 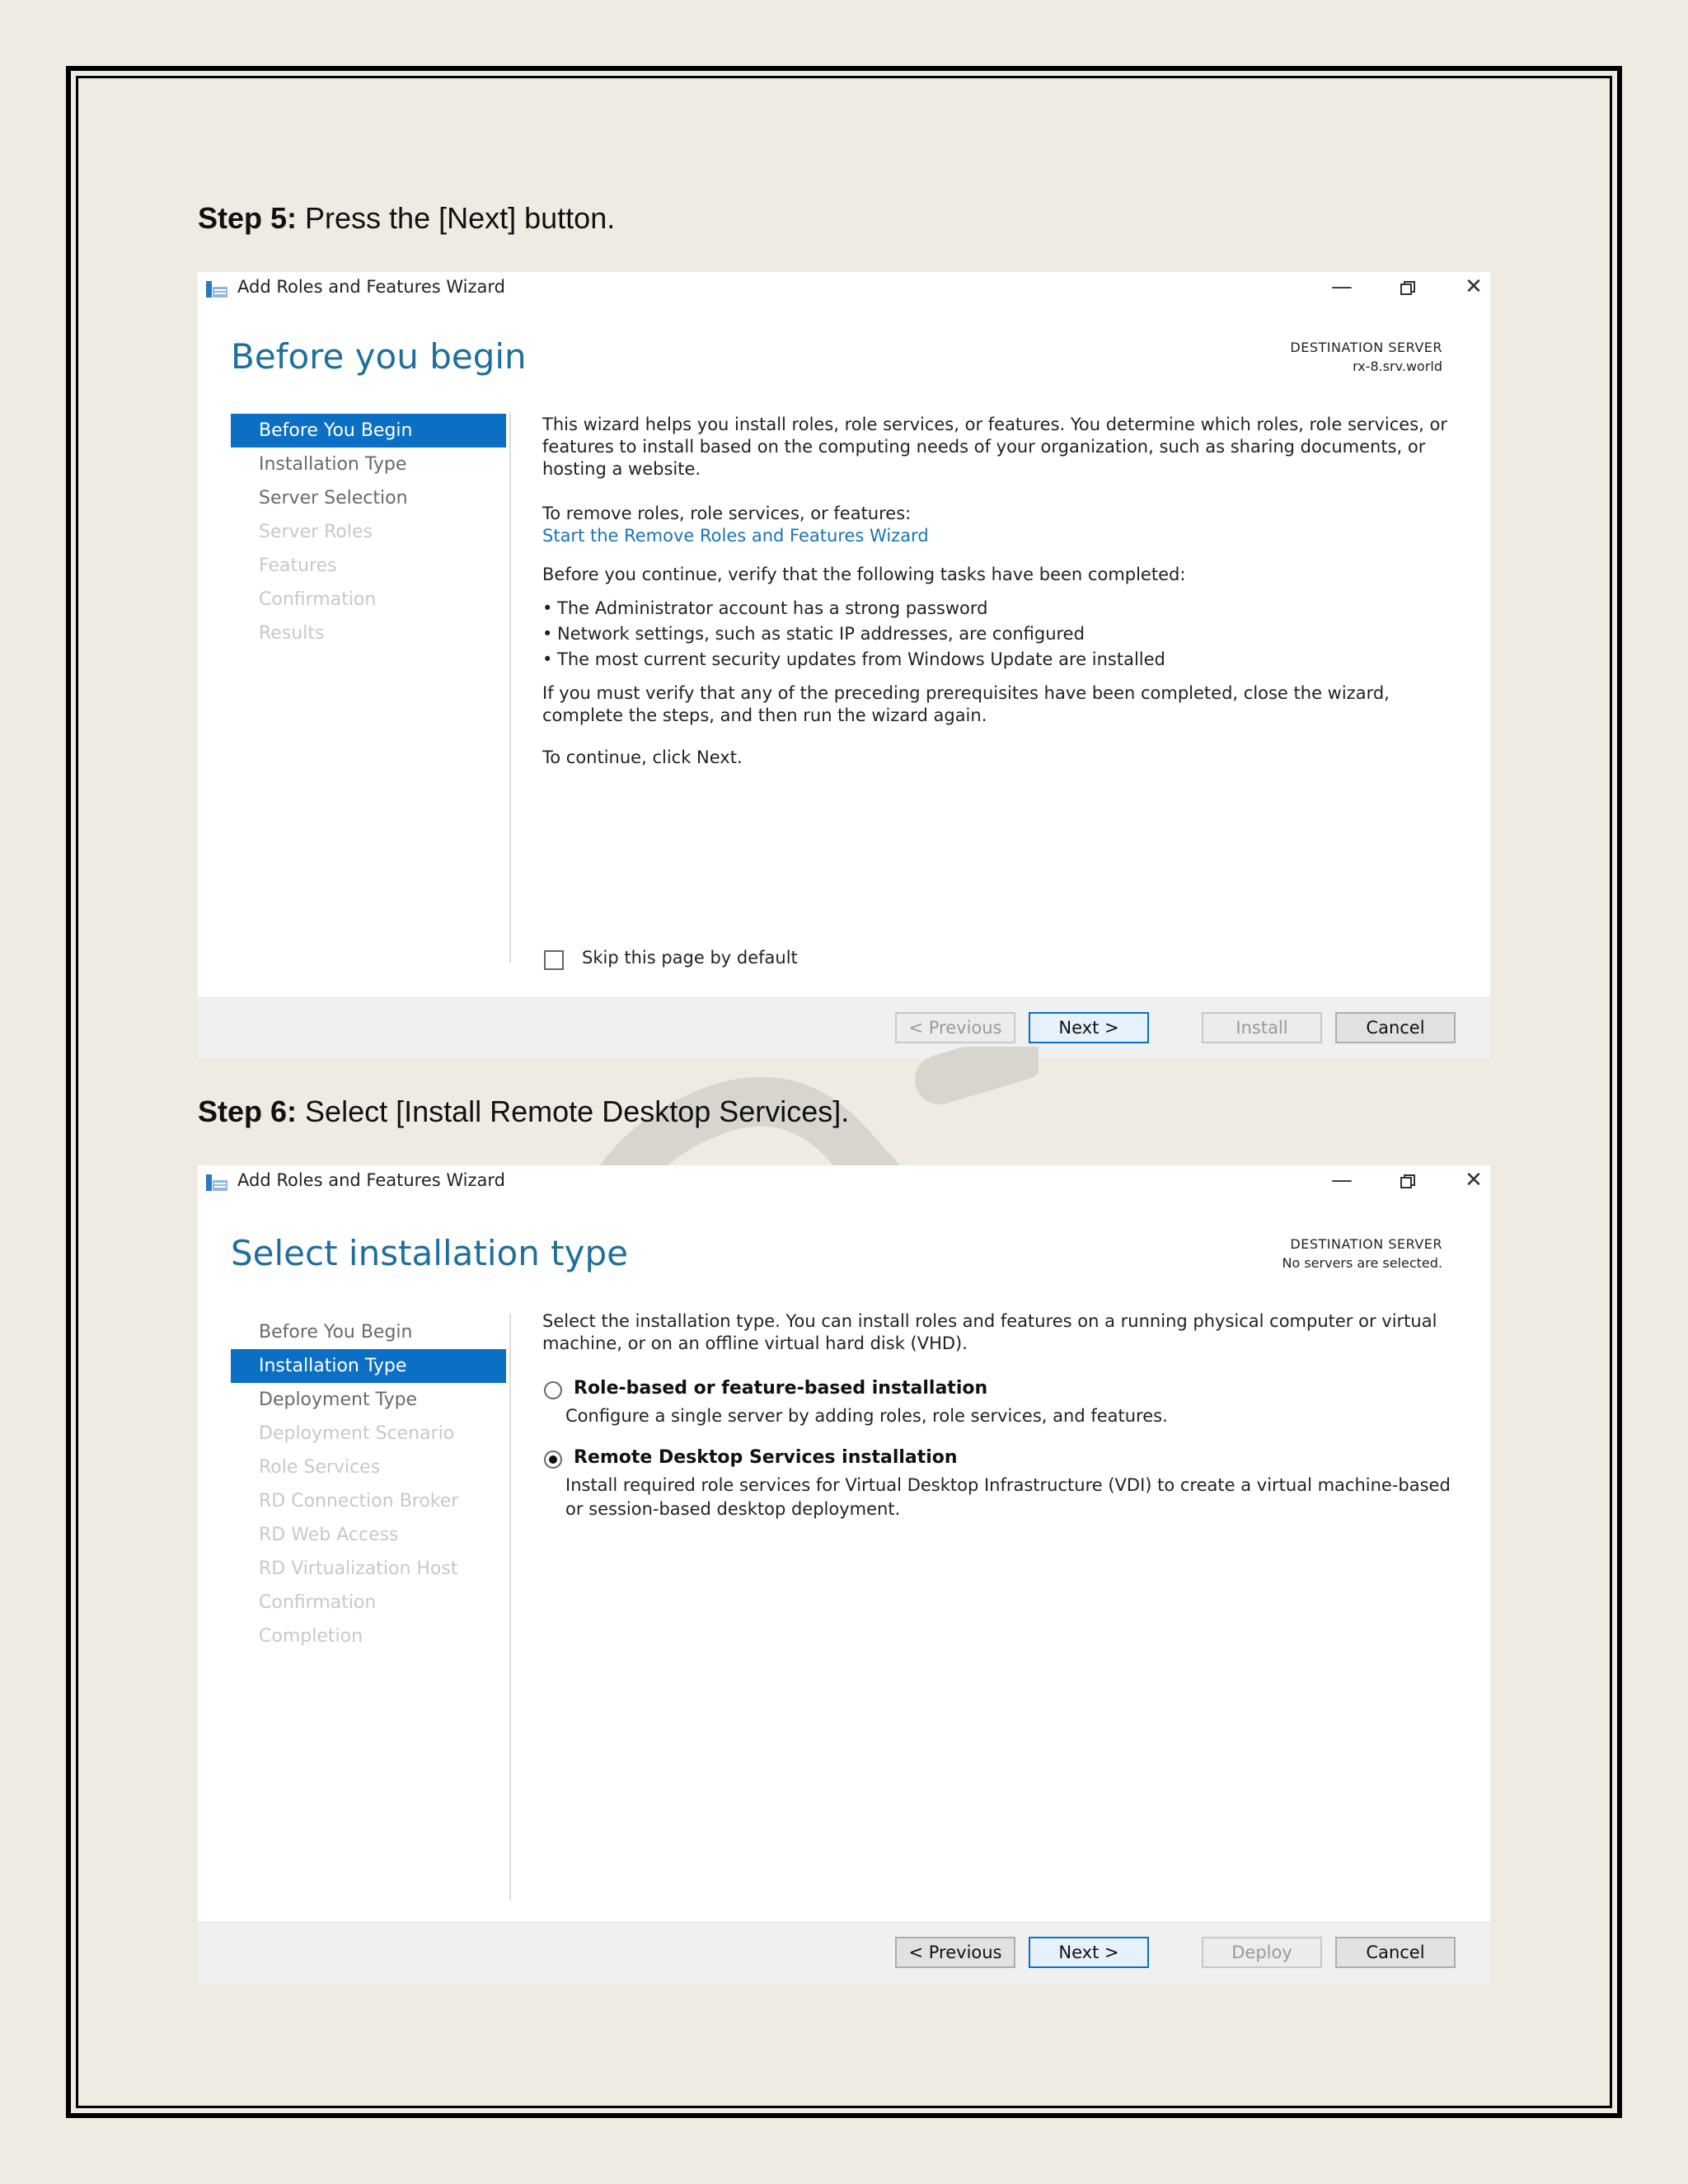 I want to click on destination-server-value: rx-8.srv.world, so click(x=1398, y=366).